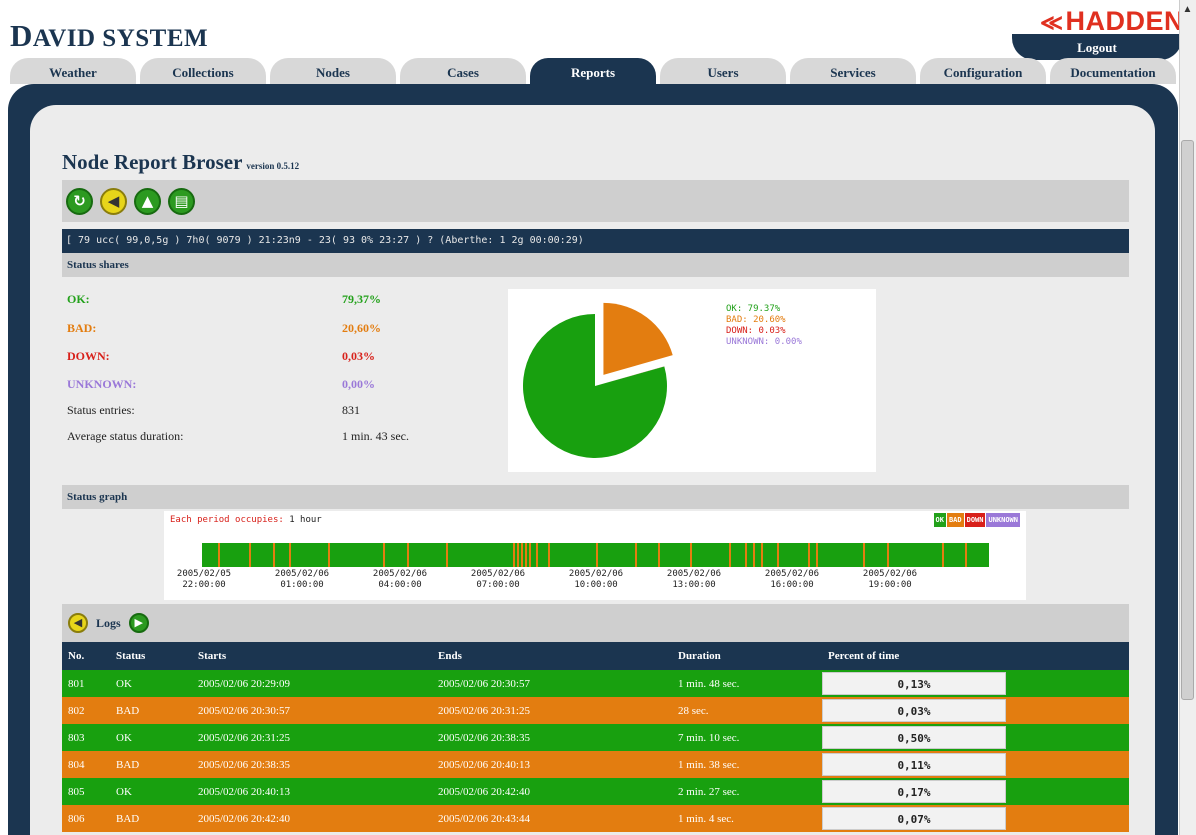 The width and height of the screenshot is (1196, 835). What do you see at coordinates (79, 201) in the screenshot?
I see `refresh-icon: ↻` at bounding box center [79, 201].